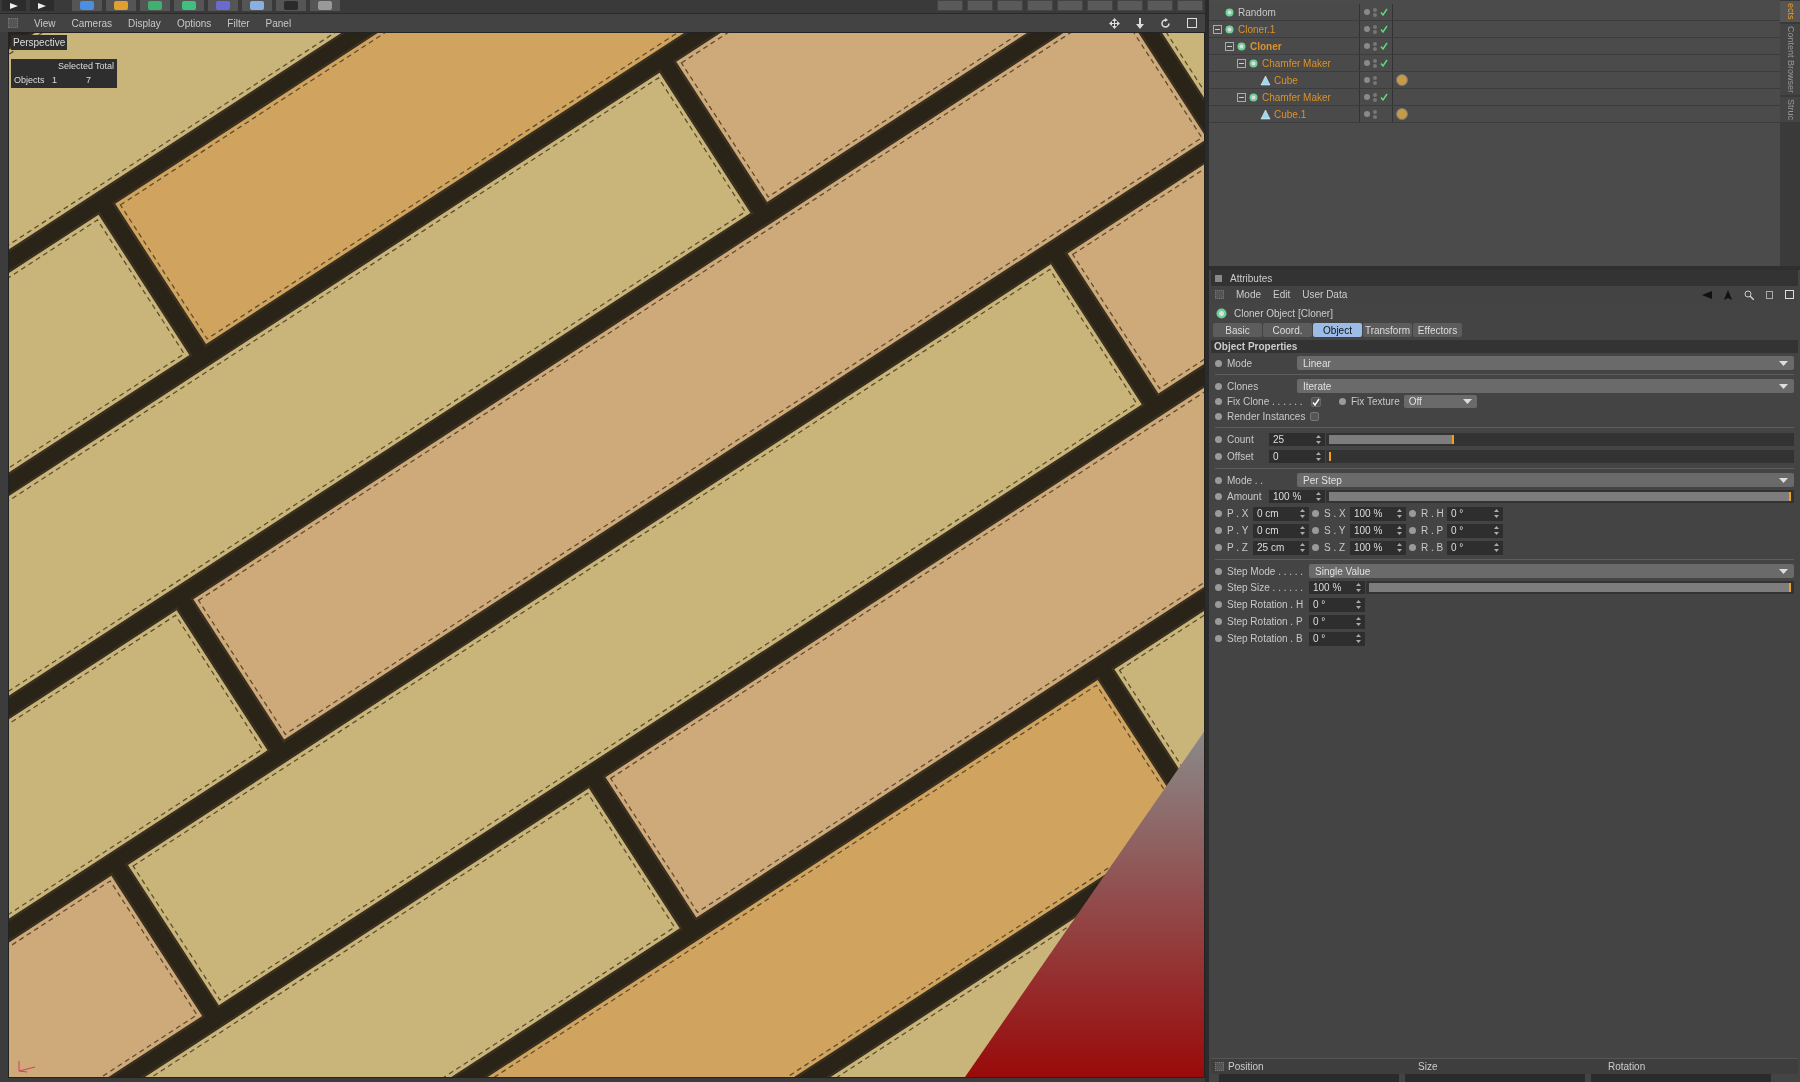 The width and height of the screenshot is (1800, 1082). What do you see at coordinates (1789, 294) in the screenshot?
I see `new-panel-icon` at bounding box center [1789, 294].